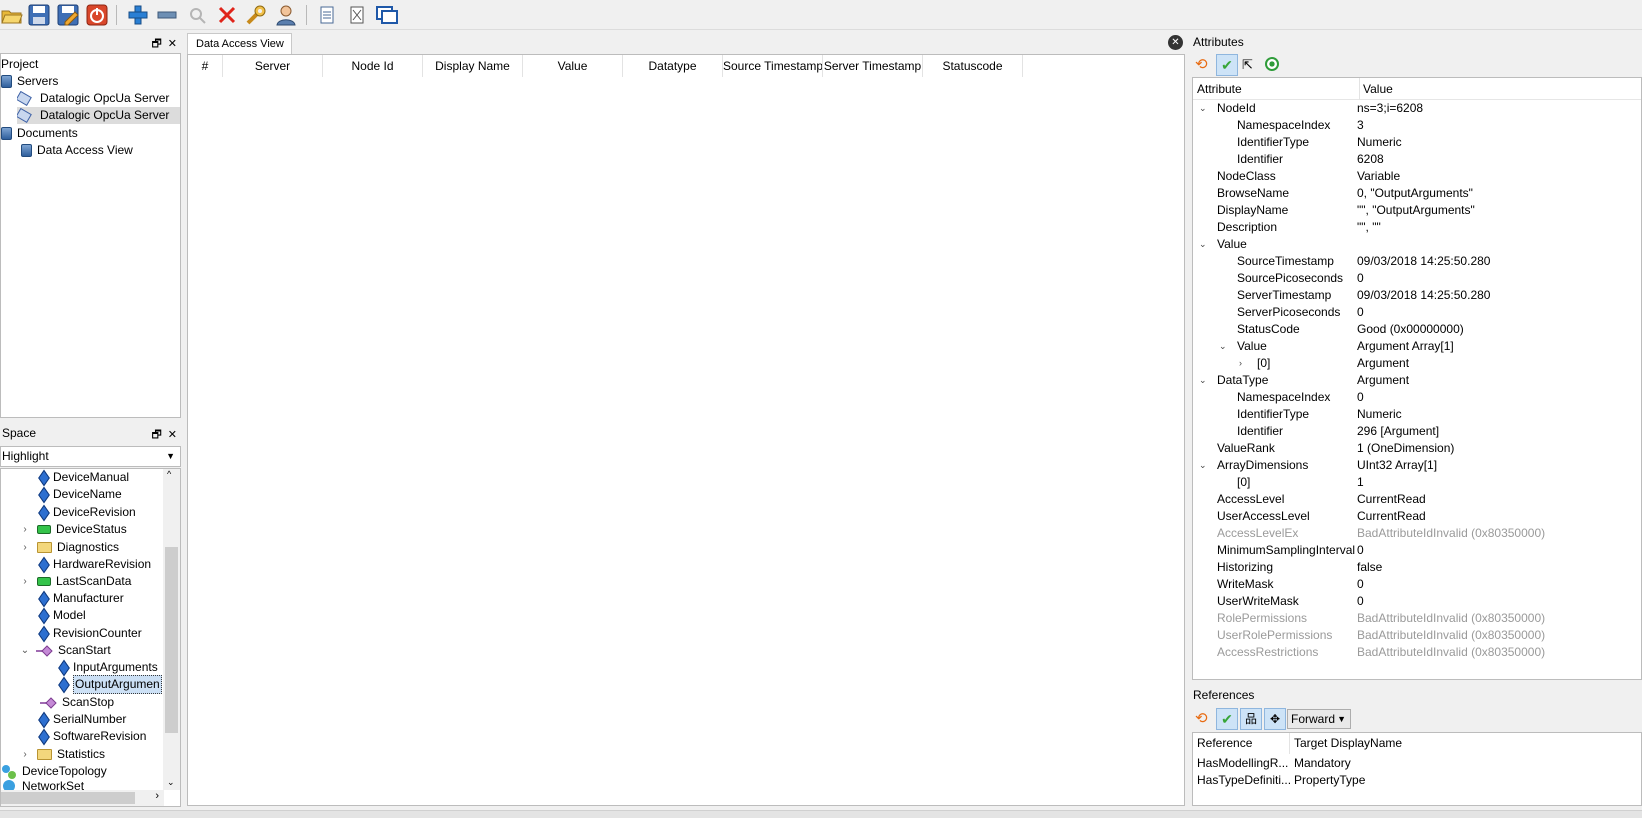 This screenshot has width=1642, height=818. Describe the element at coordinates (39, 133) in the screenshot. I see `tree-item-documents: Documents` at that location.